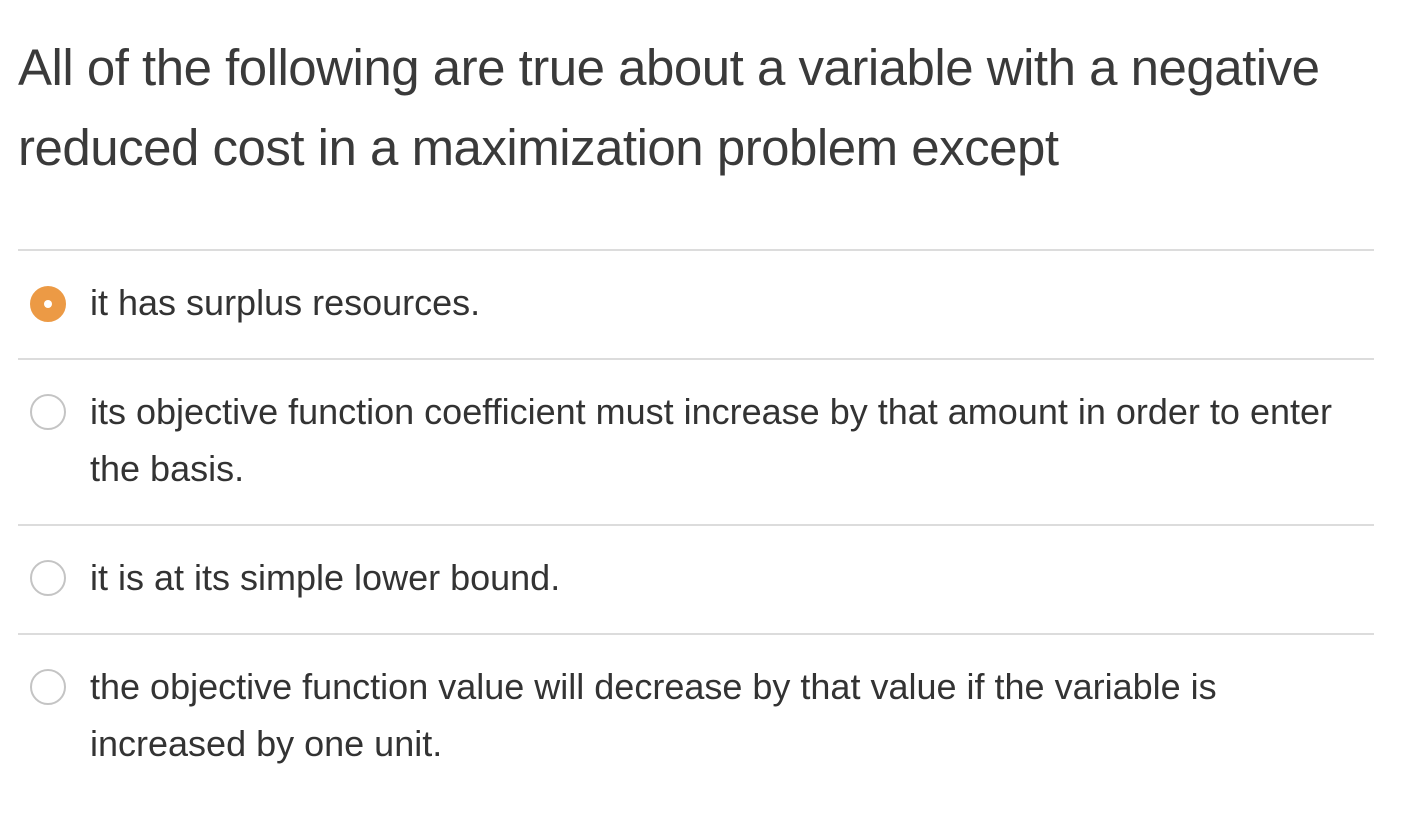 Image resolution: width=1416 pixels, height=820 pixels. What do you see at coordinates (696, 580) in the screenshot?
I see `answer-option-3: it is at its simple lower bound.` at bounding box center [696, 580].